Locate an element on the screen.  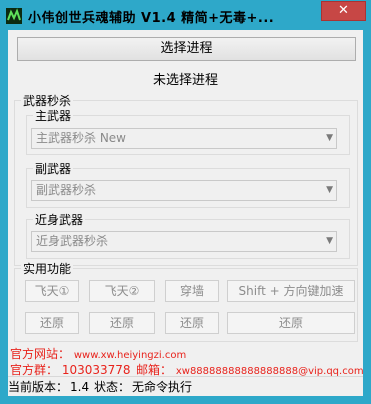
melee-weapon-group: 近身武器 近身武器秒杀 ▼ is located at coordinates (188, 235).